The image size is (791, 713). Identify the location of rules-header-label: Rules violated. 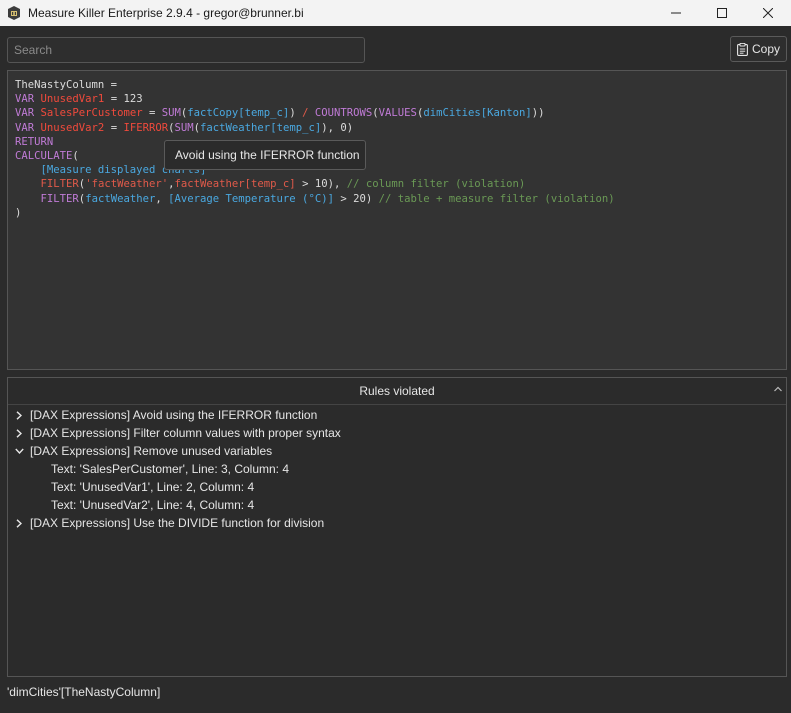
(397, 391).